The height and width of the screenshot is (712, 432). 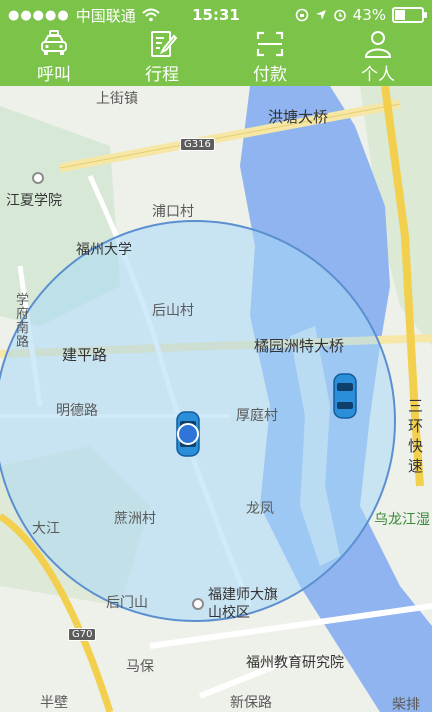 What do you see at coordinates (197, 144) in the screenshot?
I see `shield-g316: G316` at bounding box center [197, 144].